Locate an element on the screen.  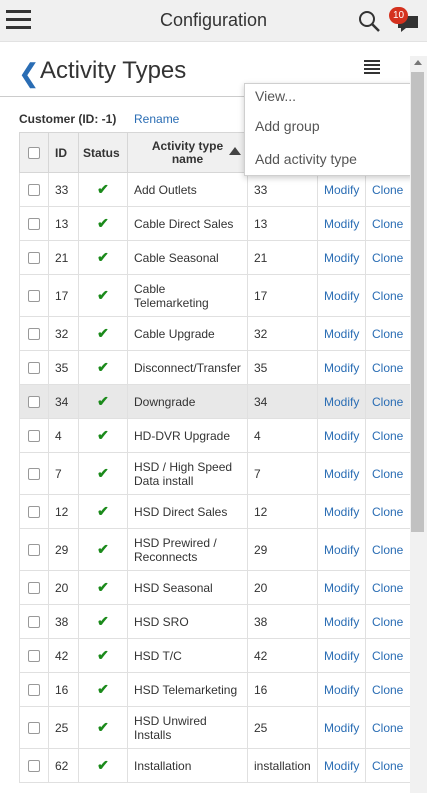
select-all-checkbox is located at coordinates (34, 153).